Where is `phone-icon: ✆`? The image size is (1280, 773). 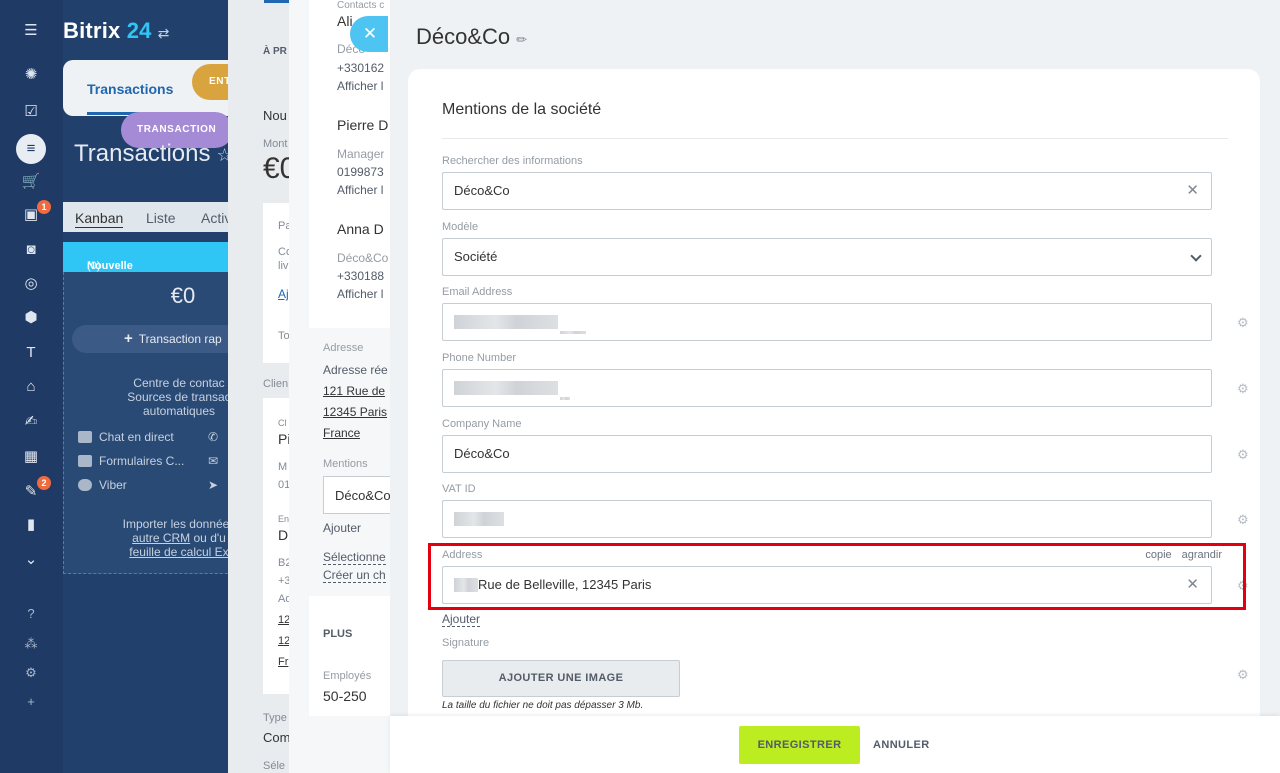
phone-icon: ✆ is located at coordinates (213, 437).